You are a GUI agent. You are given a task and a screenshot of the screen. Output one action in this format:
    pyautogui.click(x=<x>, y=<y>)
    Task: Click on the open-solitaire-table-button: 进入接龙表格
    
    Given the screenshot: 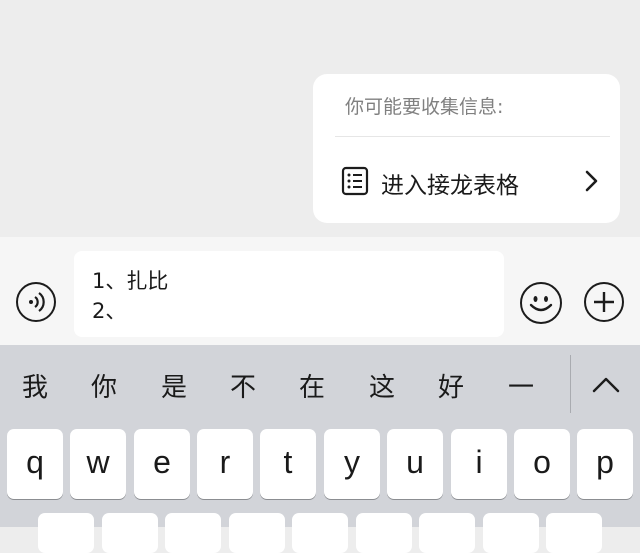 What is the action you would take?
    pyautogui.click(x=466, y=180)
    